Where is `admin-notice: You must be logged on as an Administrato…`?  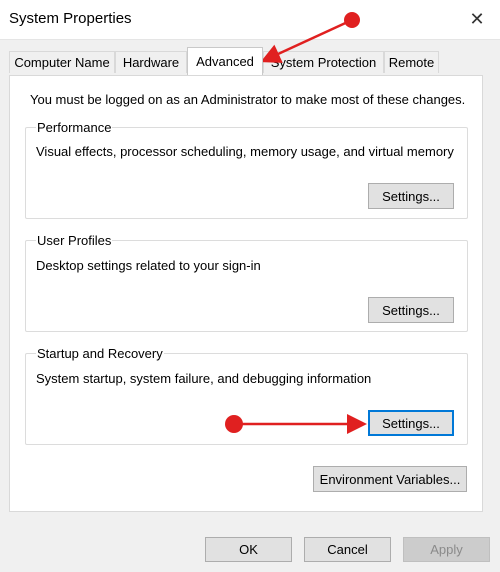
admin-notice: You must be logged on as an Administrato… is located at coordinates (248, 99).